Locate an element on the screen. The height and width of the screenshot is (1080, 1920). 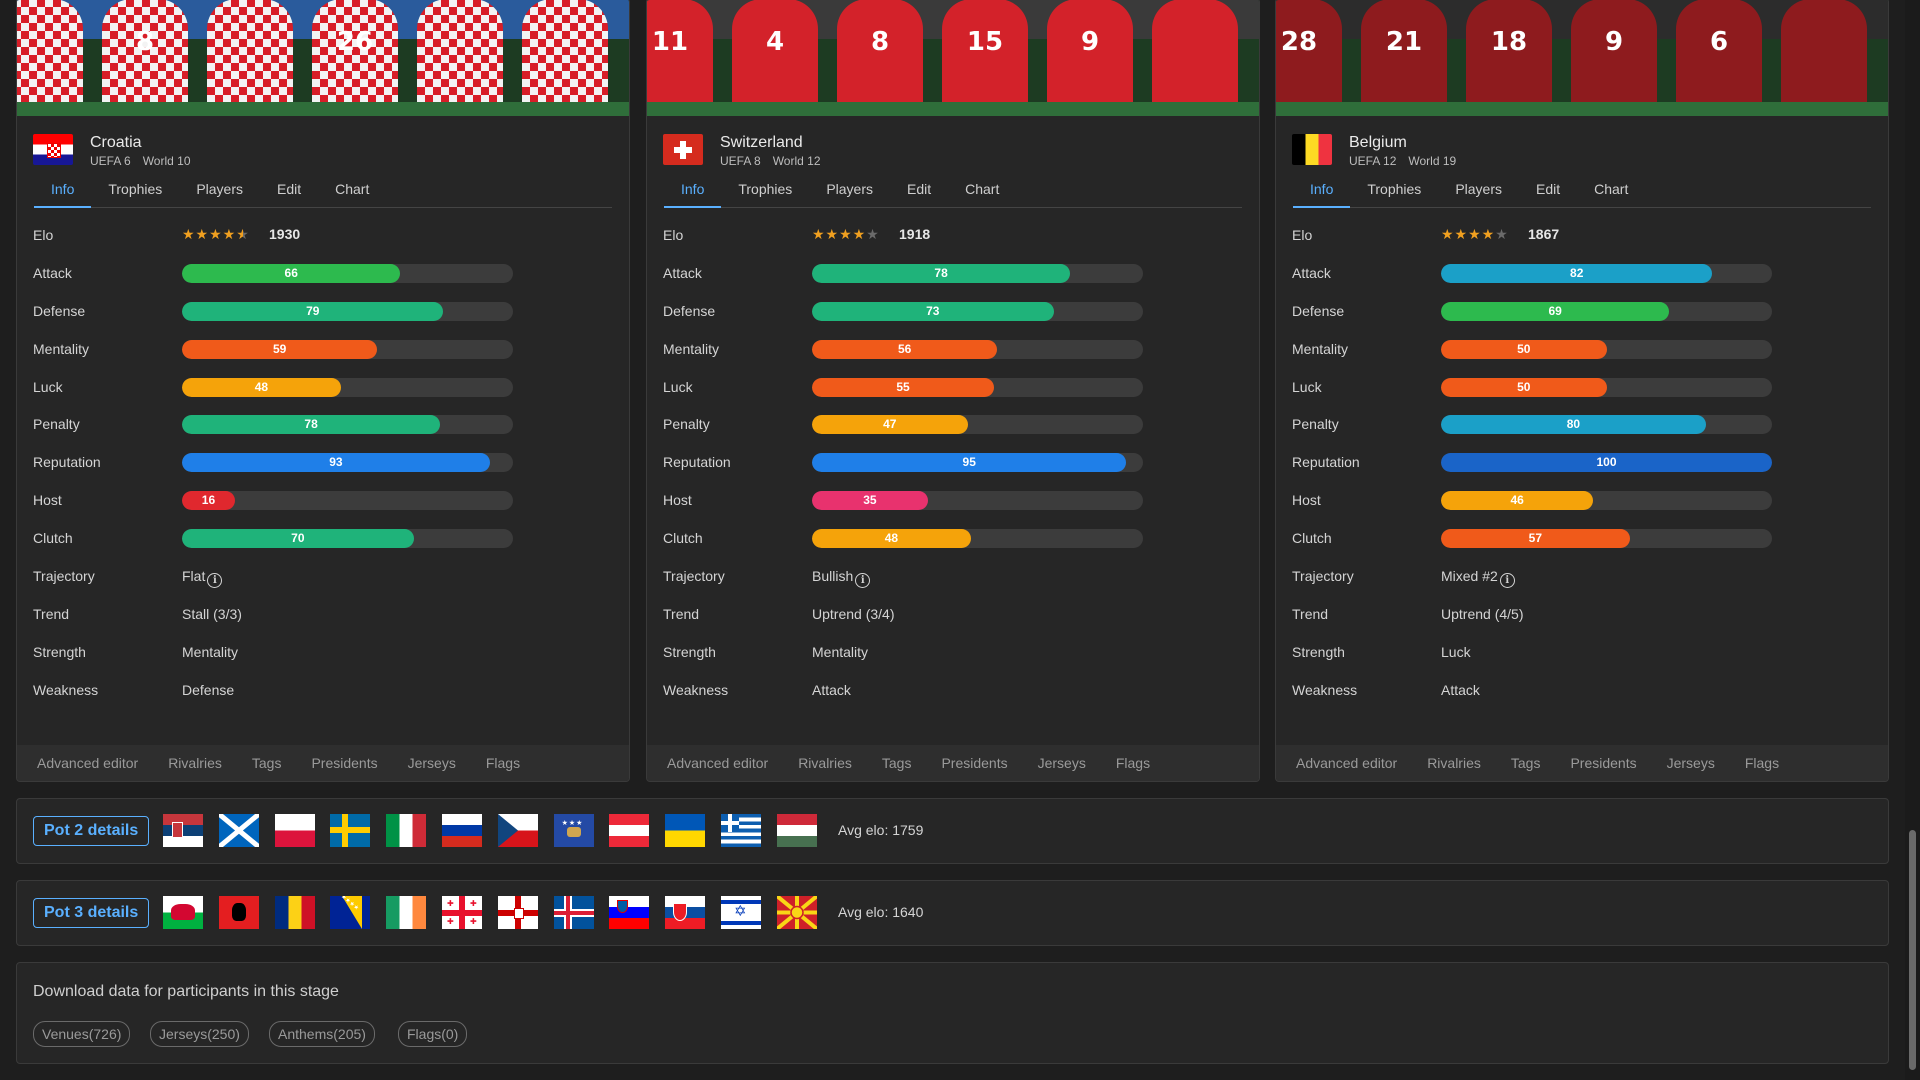
stat-bar-fill: 47 is located at coordinates (890, 425).